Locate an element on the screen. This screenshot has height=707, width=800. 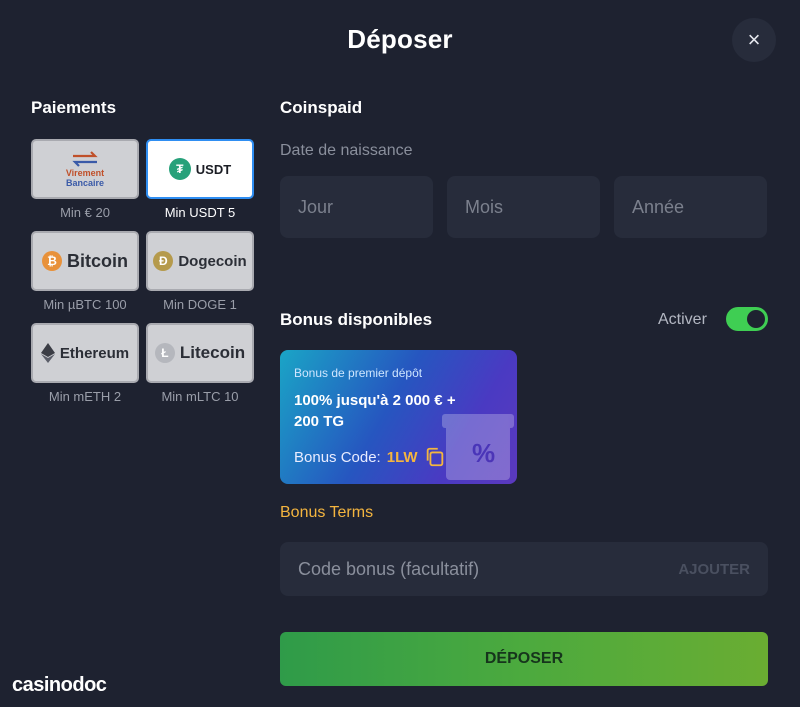
dob-label: Date de naissance is located at coordinates (346, 150).